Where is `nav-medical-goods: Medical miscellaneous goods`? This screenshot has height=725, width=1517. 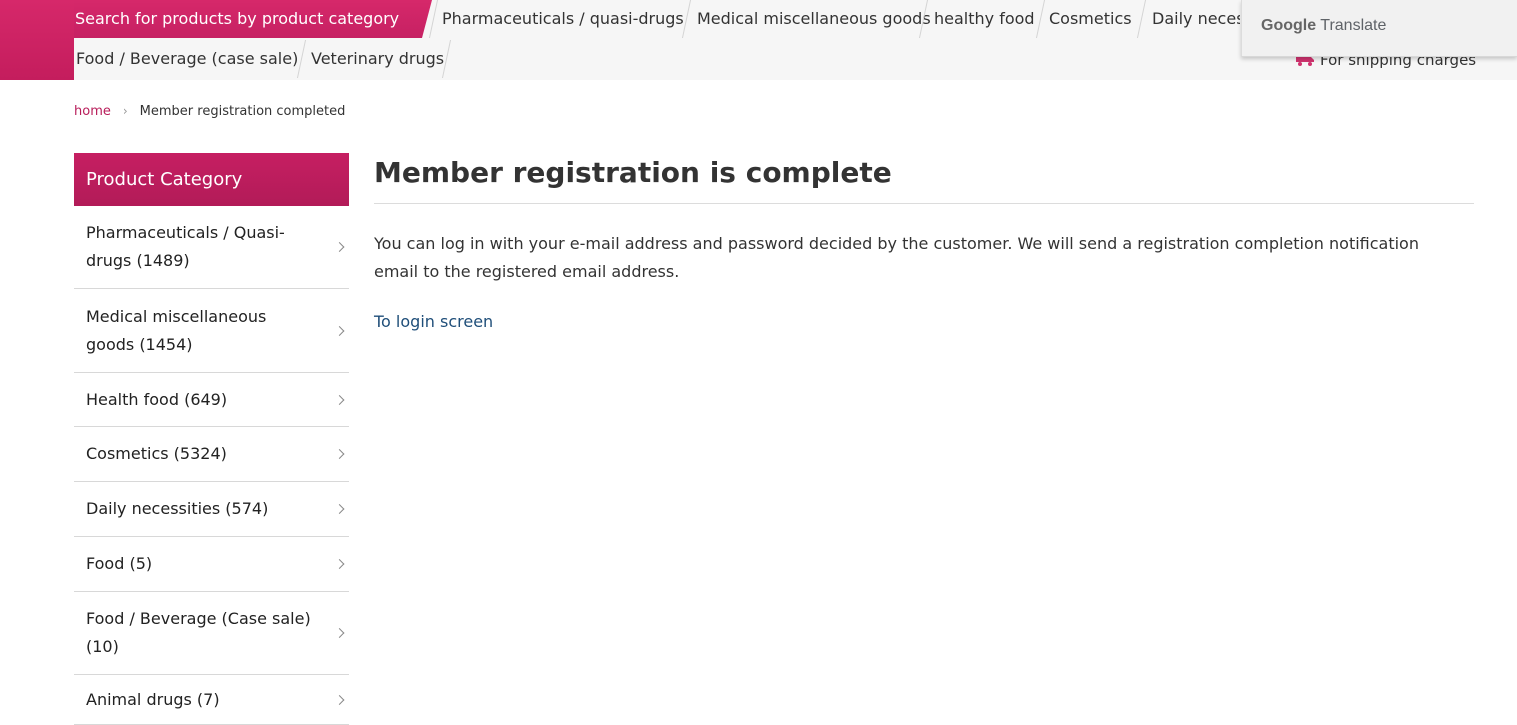
nav-medical-goods: Medical miscellaneous goods is located at coordinates (814, 19).